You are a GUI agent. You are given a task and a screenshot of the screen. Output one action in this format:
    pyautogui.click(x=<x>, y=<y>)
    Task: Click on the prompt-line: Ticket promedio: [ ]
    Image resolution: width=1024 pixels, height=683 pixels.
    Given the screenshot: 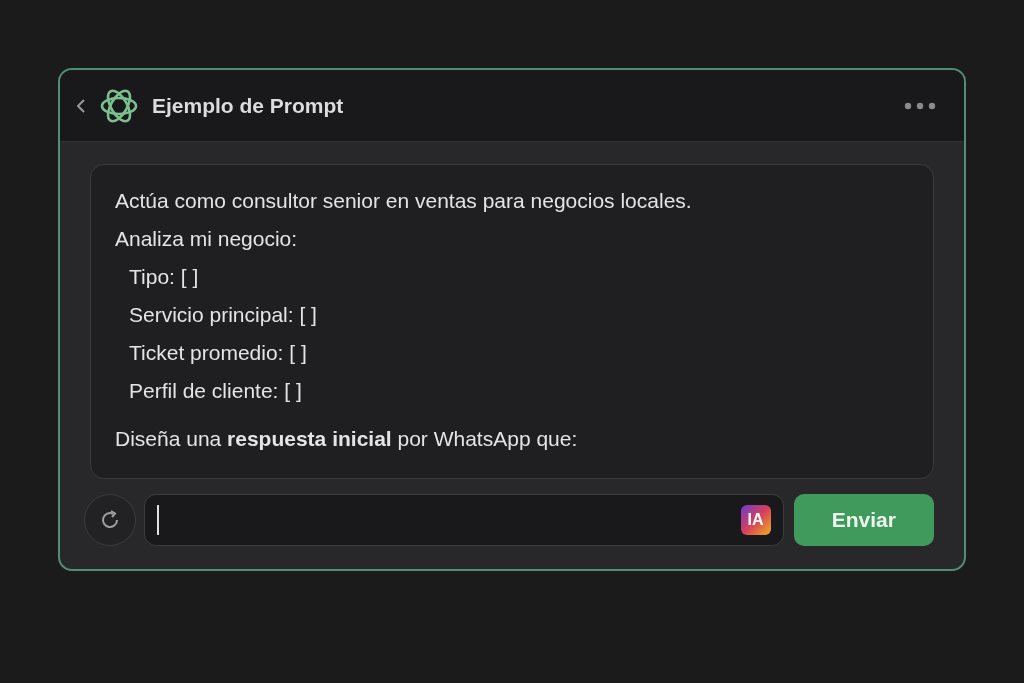 What is the action you would take?
    pyautogui.click(x=217, y=353)
    